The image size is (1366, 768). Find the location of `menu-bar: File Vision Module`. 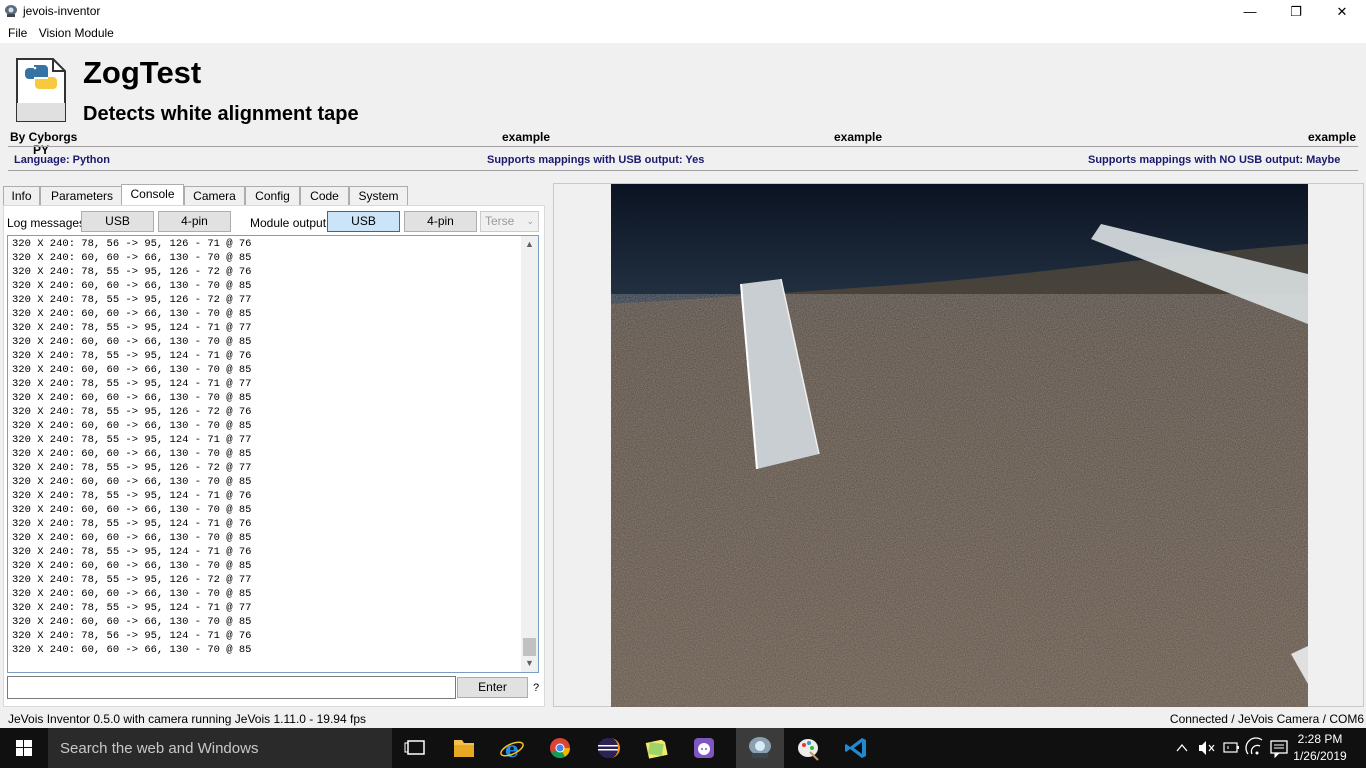

menu-bar: File Vision Module is located at coordinates (683, 33).